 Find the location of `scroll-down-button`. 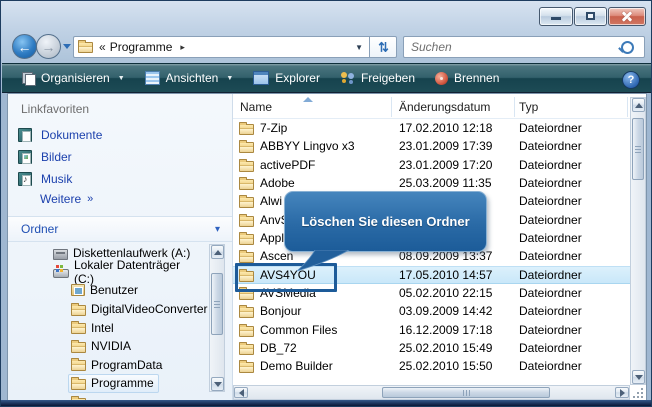

scroll-down-button is located at coordinates (638, 377).